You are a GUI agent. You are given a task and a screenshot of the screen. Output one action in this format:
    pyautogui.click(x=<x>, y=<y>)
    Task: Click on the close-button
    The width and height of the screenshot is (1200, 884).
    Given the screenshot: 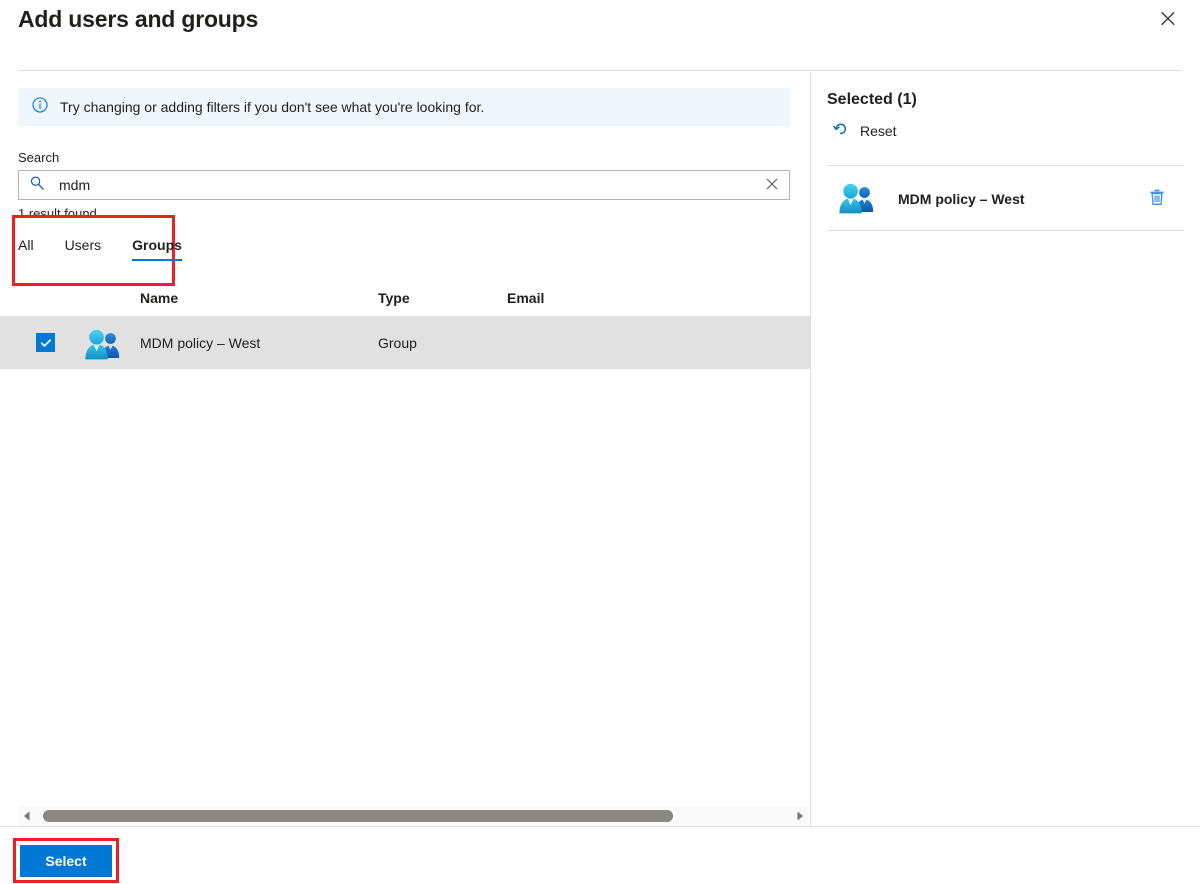 What is the action you would take?
    pyautogui.click(x=1168, y=19)
    